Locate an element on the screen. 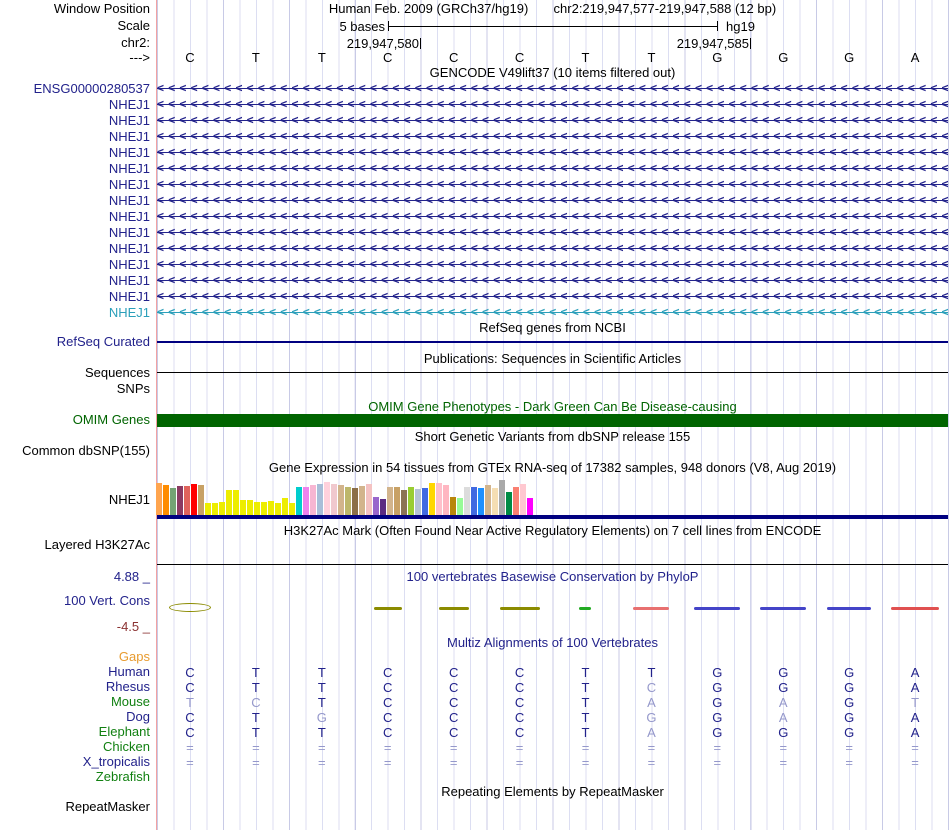  layered-h3k27ac-label: Layered H3K27Ac is located at coordinates (75, 545).